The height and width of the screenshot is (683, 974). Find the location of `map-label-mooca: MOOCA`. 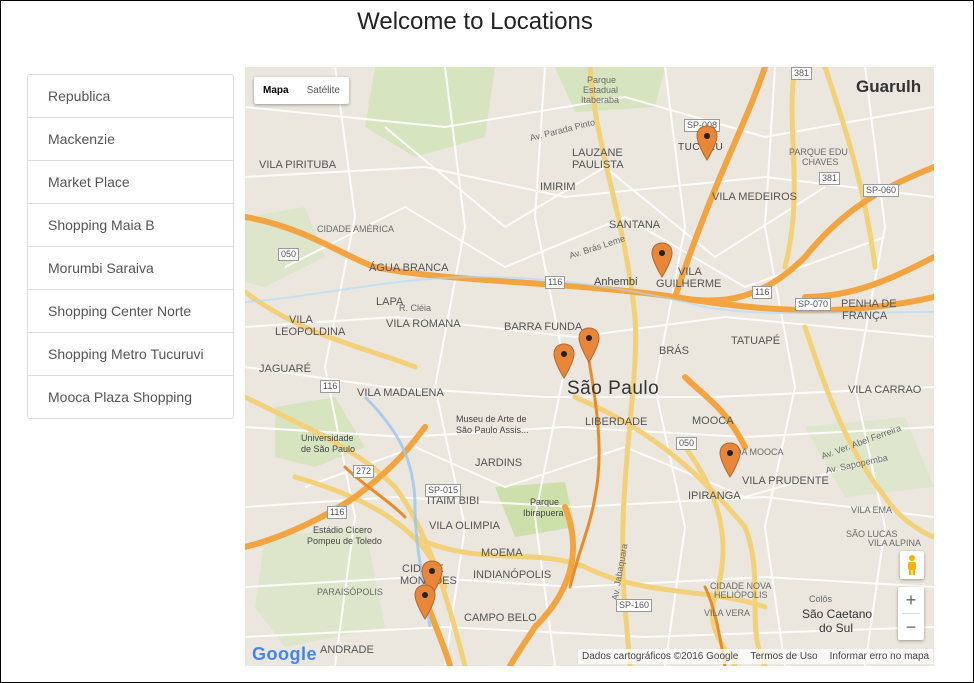

map-label-mooca: MOOCA is located at coordinates (713, 421).